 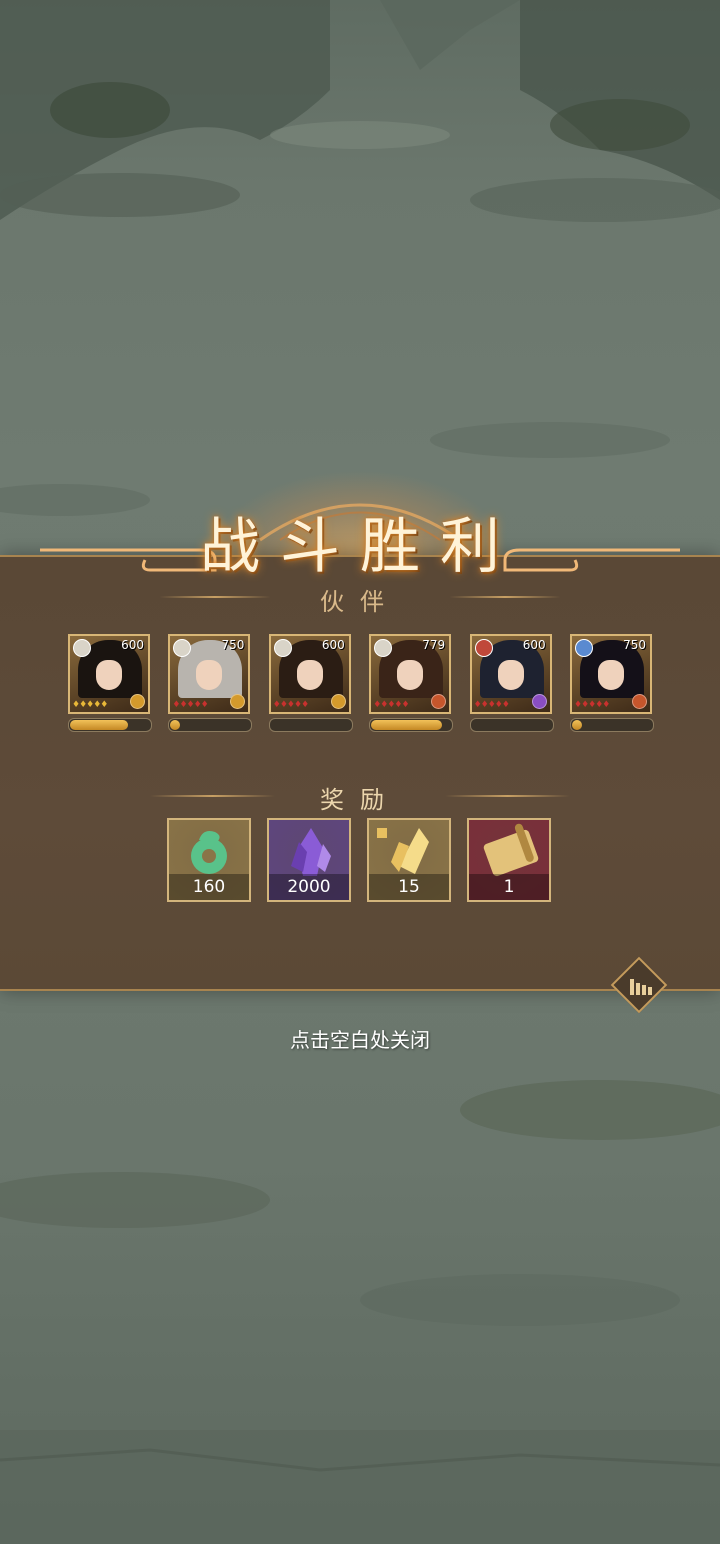 I want to click on reward-item: 160, so click(x=209, y=860).